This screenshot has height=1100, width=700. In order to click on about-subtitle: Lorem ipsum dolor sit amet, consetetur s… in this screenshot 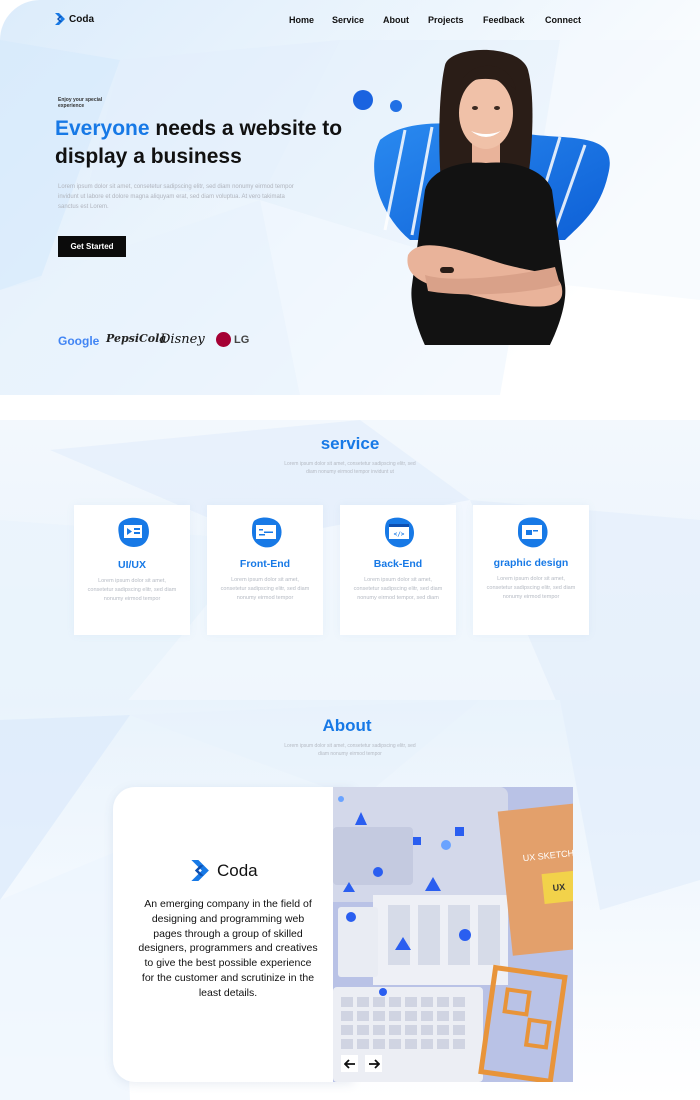, I will do `click(350, 750)`.